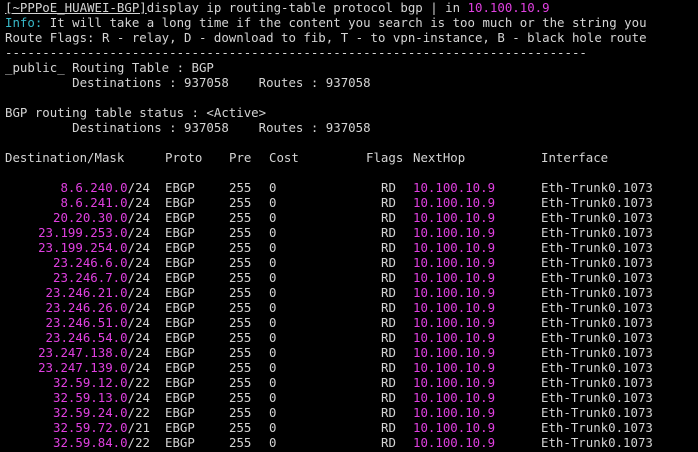 This screenshot has width=698, height=452. What do you see at coordinates (76, 7) in the screenshot?
I see `prompt: [~PPPoE_HUAWEI-BGP]` at bounding box center [76, 7].